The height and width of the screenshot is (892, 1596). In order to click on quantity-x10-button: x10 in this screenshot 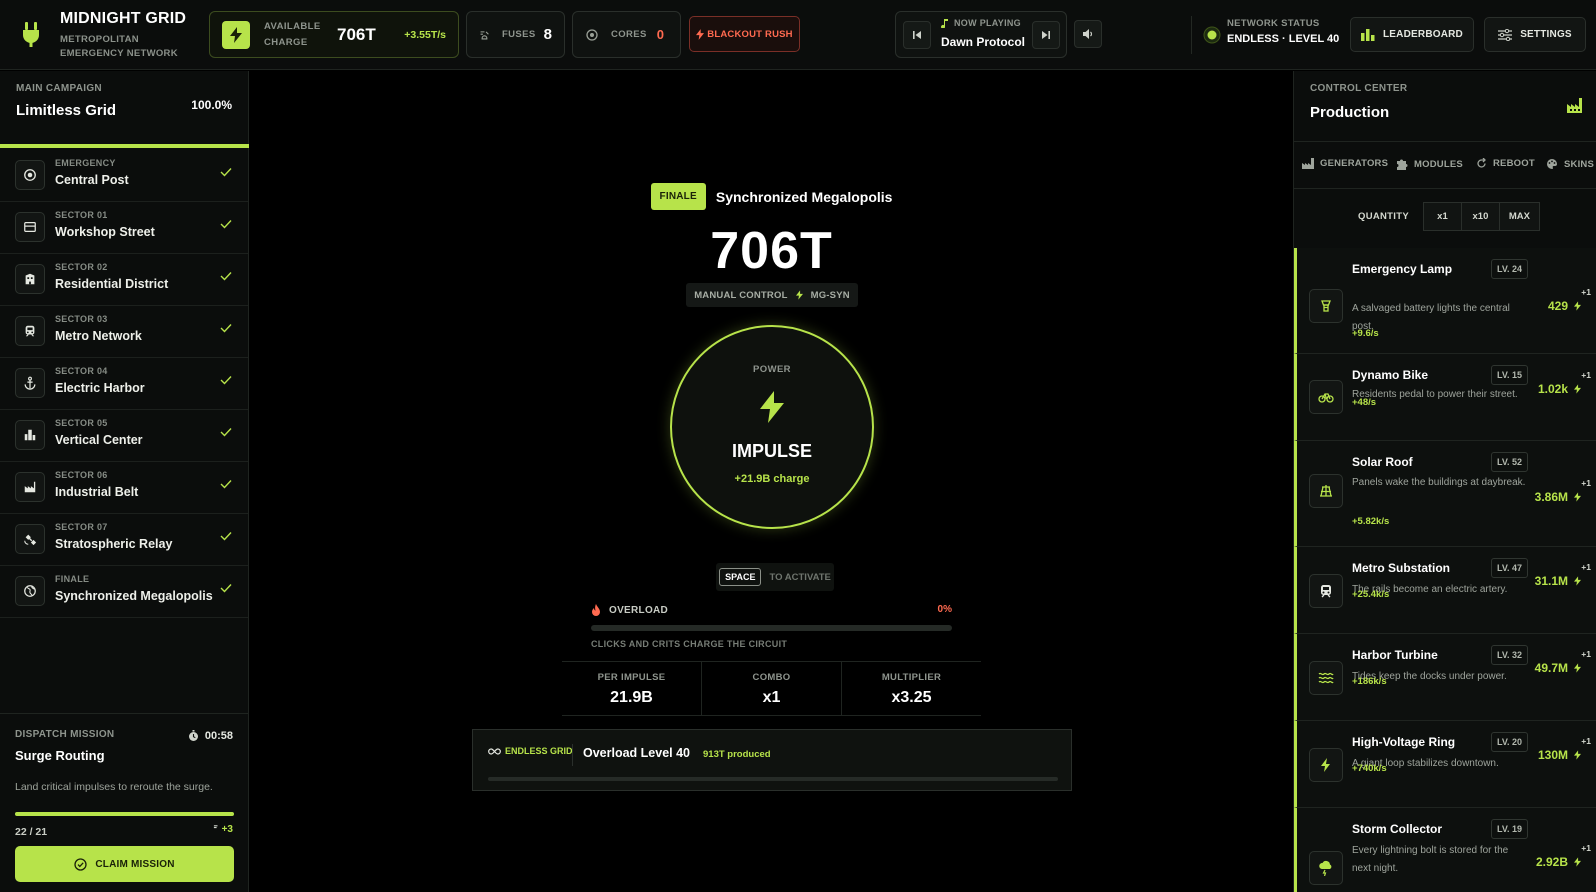, I will do `click(1480, 216)`.